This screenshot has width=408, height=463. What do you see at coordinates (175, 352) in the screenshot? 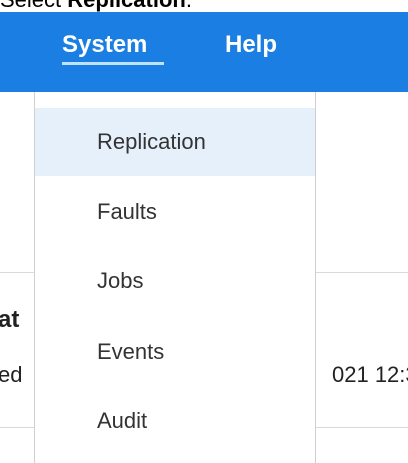
I see `menu-item-events: Events` at bounding box center [175, 352].